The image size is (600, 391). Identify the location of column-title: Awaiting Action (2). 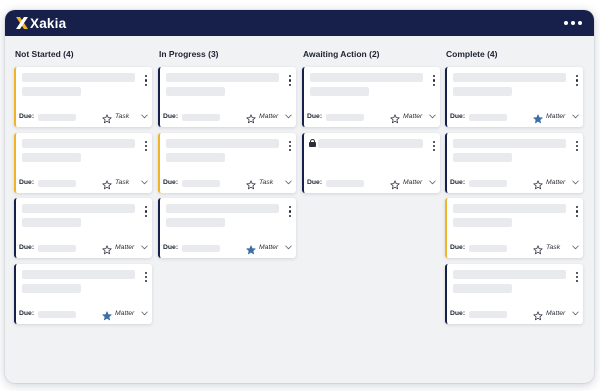
(341, 54).